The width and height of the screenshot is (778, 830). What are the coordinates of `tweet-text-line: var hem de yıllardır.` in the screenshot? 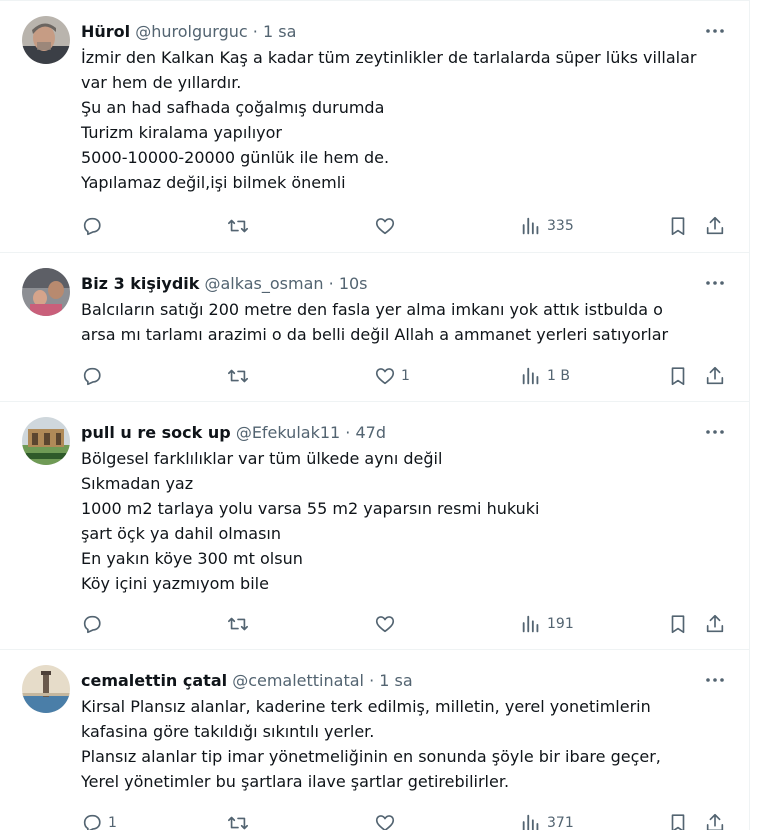 It's located at (161, 82).